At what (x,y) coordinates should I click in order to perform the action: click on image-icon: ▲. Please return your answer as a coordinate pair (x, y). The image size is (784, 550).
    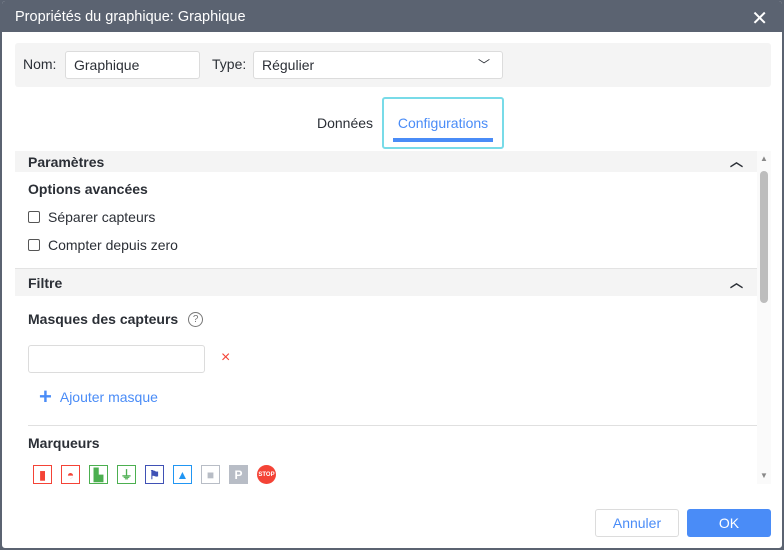
    Looking at the image, I should click on (182, 474).